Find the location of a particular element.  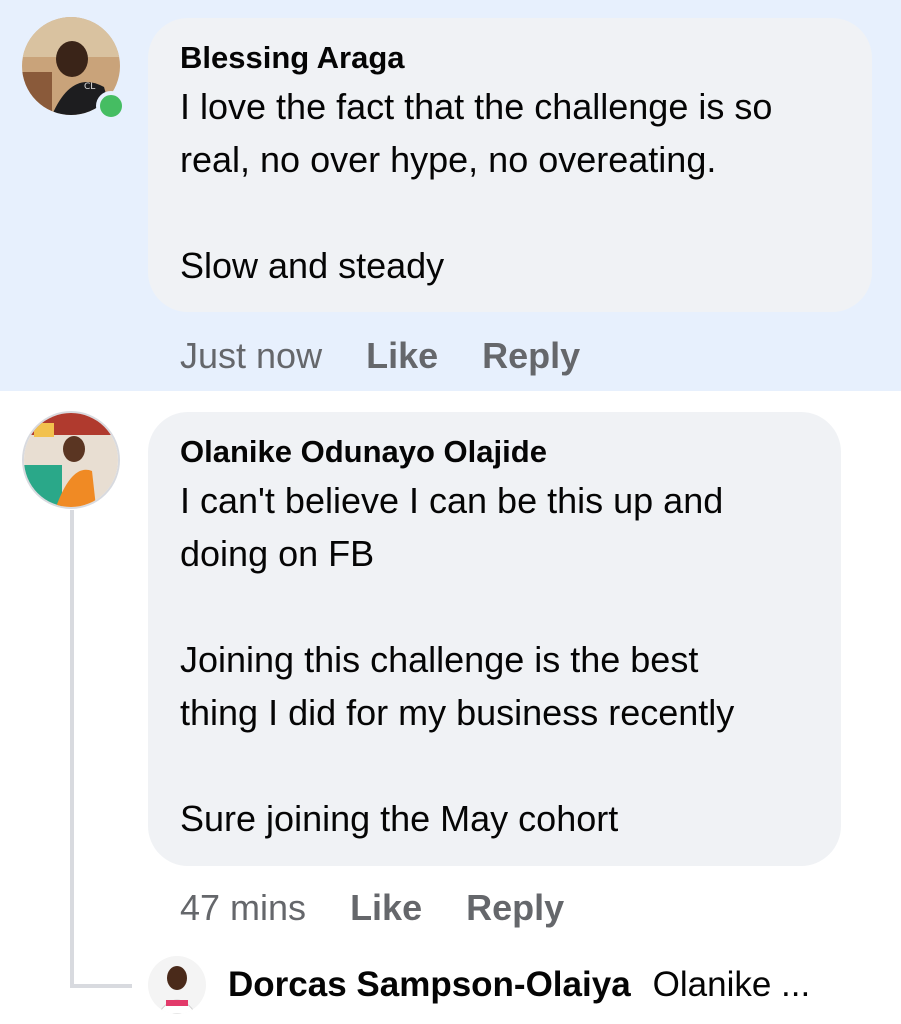

comment-actions-1: Just now Like Reply is located at coordinates (380, 356).